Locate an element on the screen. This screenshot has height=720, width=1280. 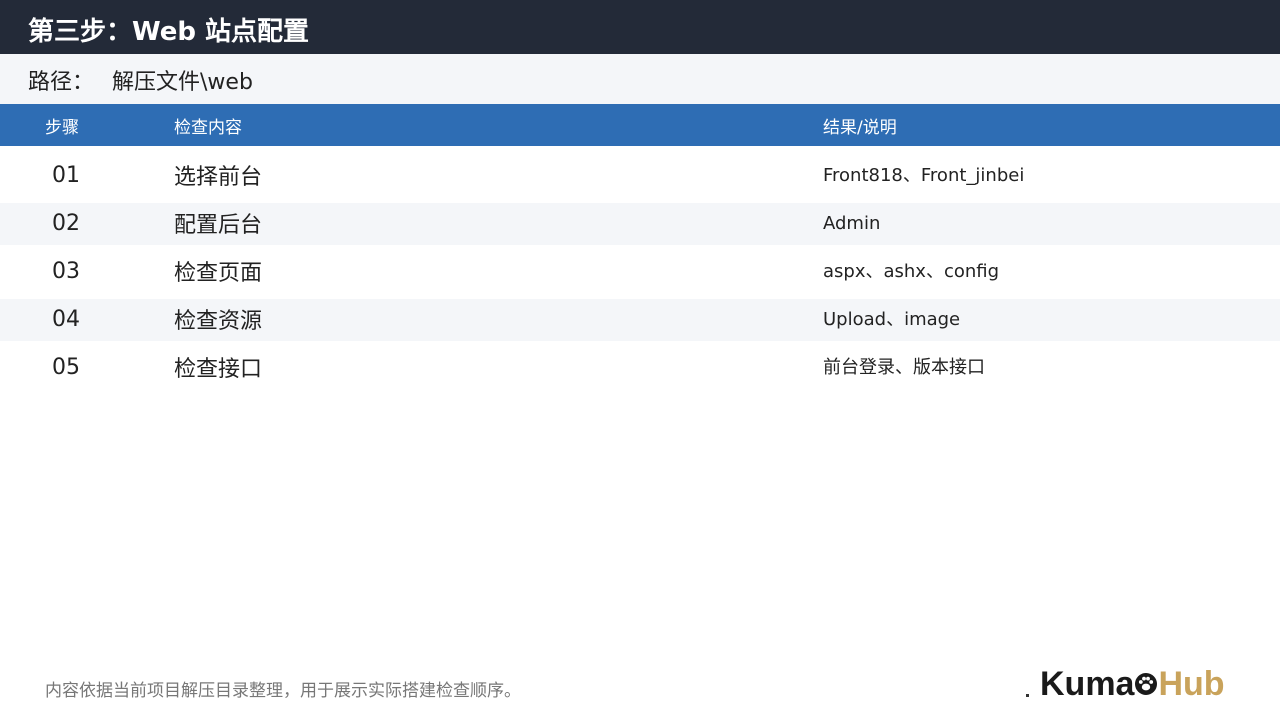
column-header-step: 步骤 is located at coordinates (62, 128).